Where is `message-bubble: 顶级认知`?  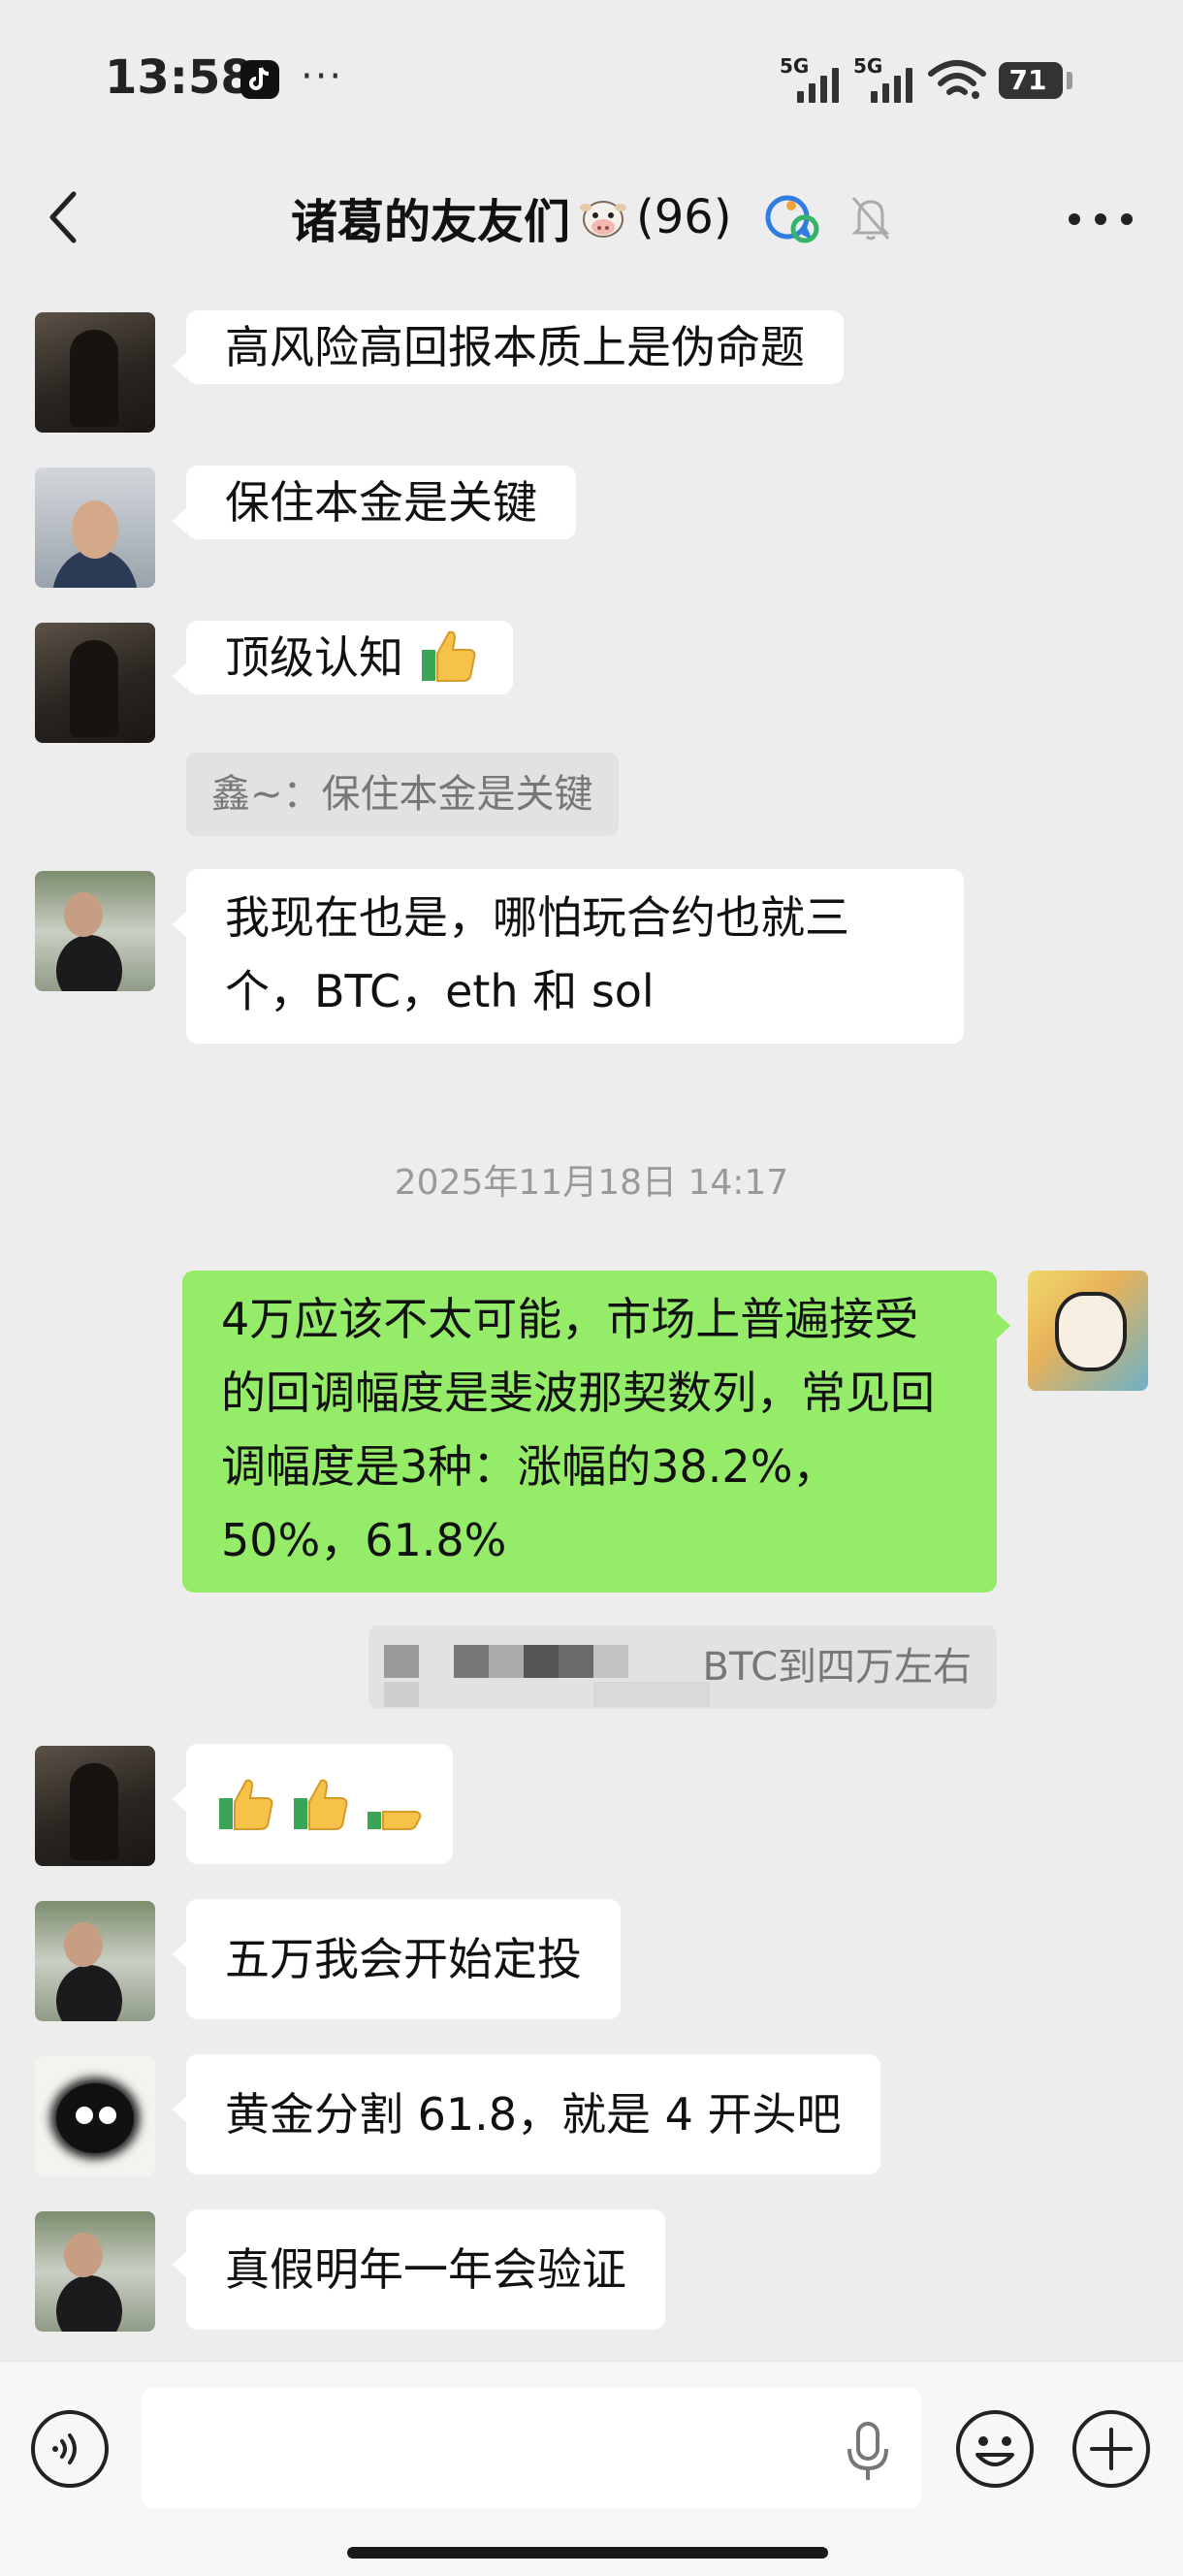
message-bubble: 顶级认知 is located at coordinates (343, 657).